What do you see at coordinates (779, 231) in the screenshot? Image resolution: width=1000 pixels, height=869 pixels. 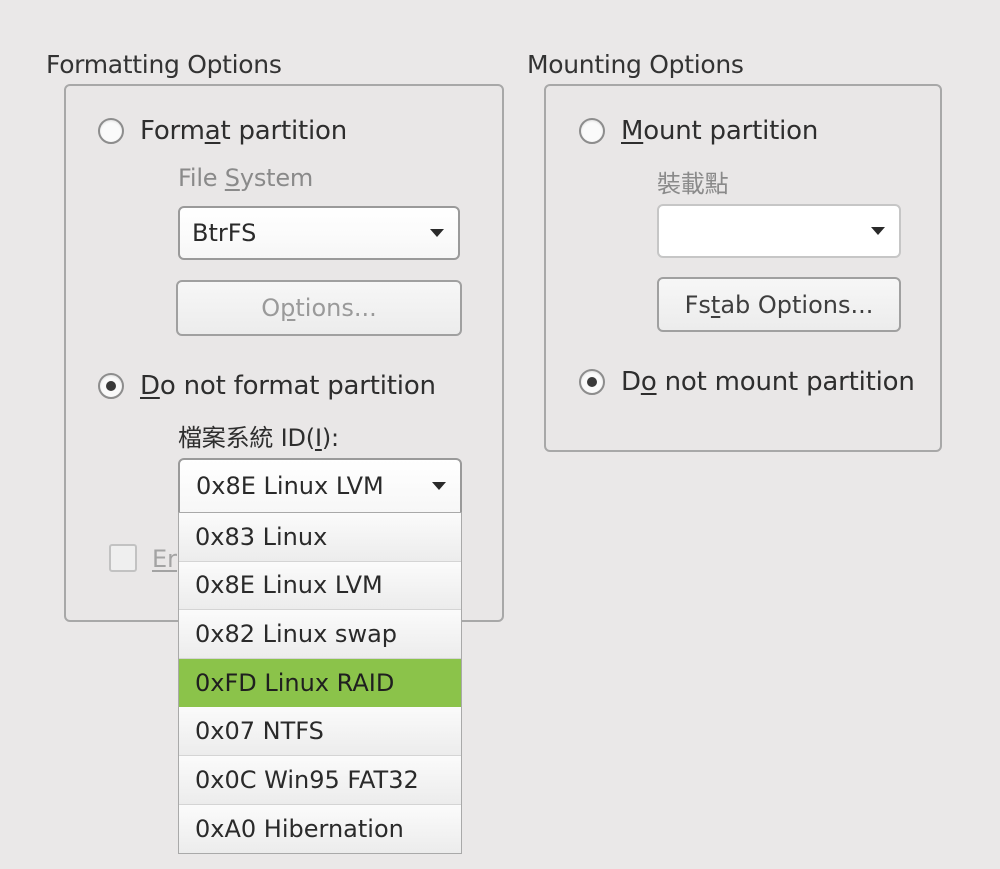 I see `mount-point-combo` at bounding box center [779, 231].